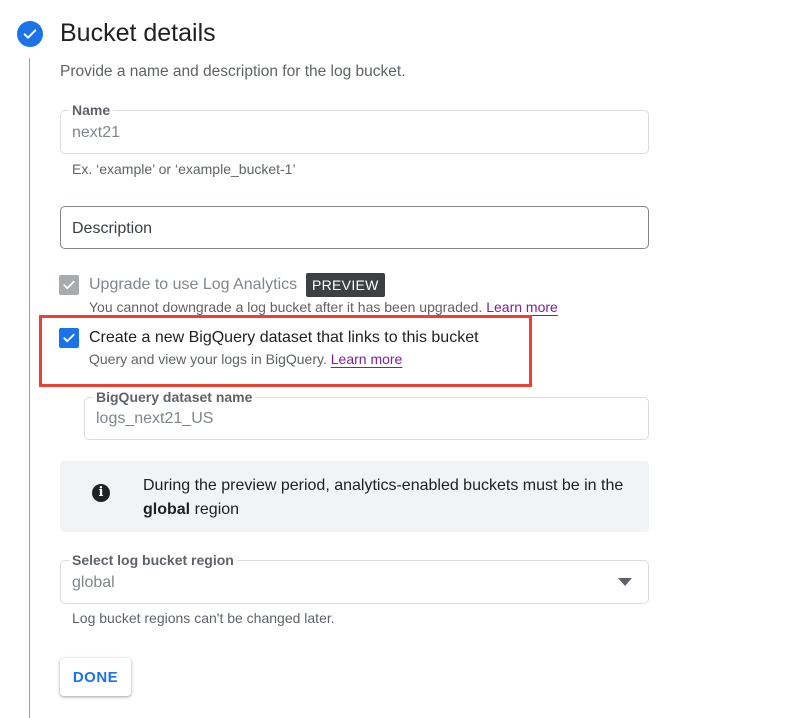  I want to click on name-value: next21, so click(96, 132).